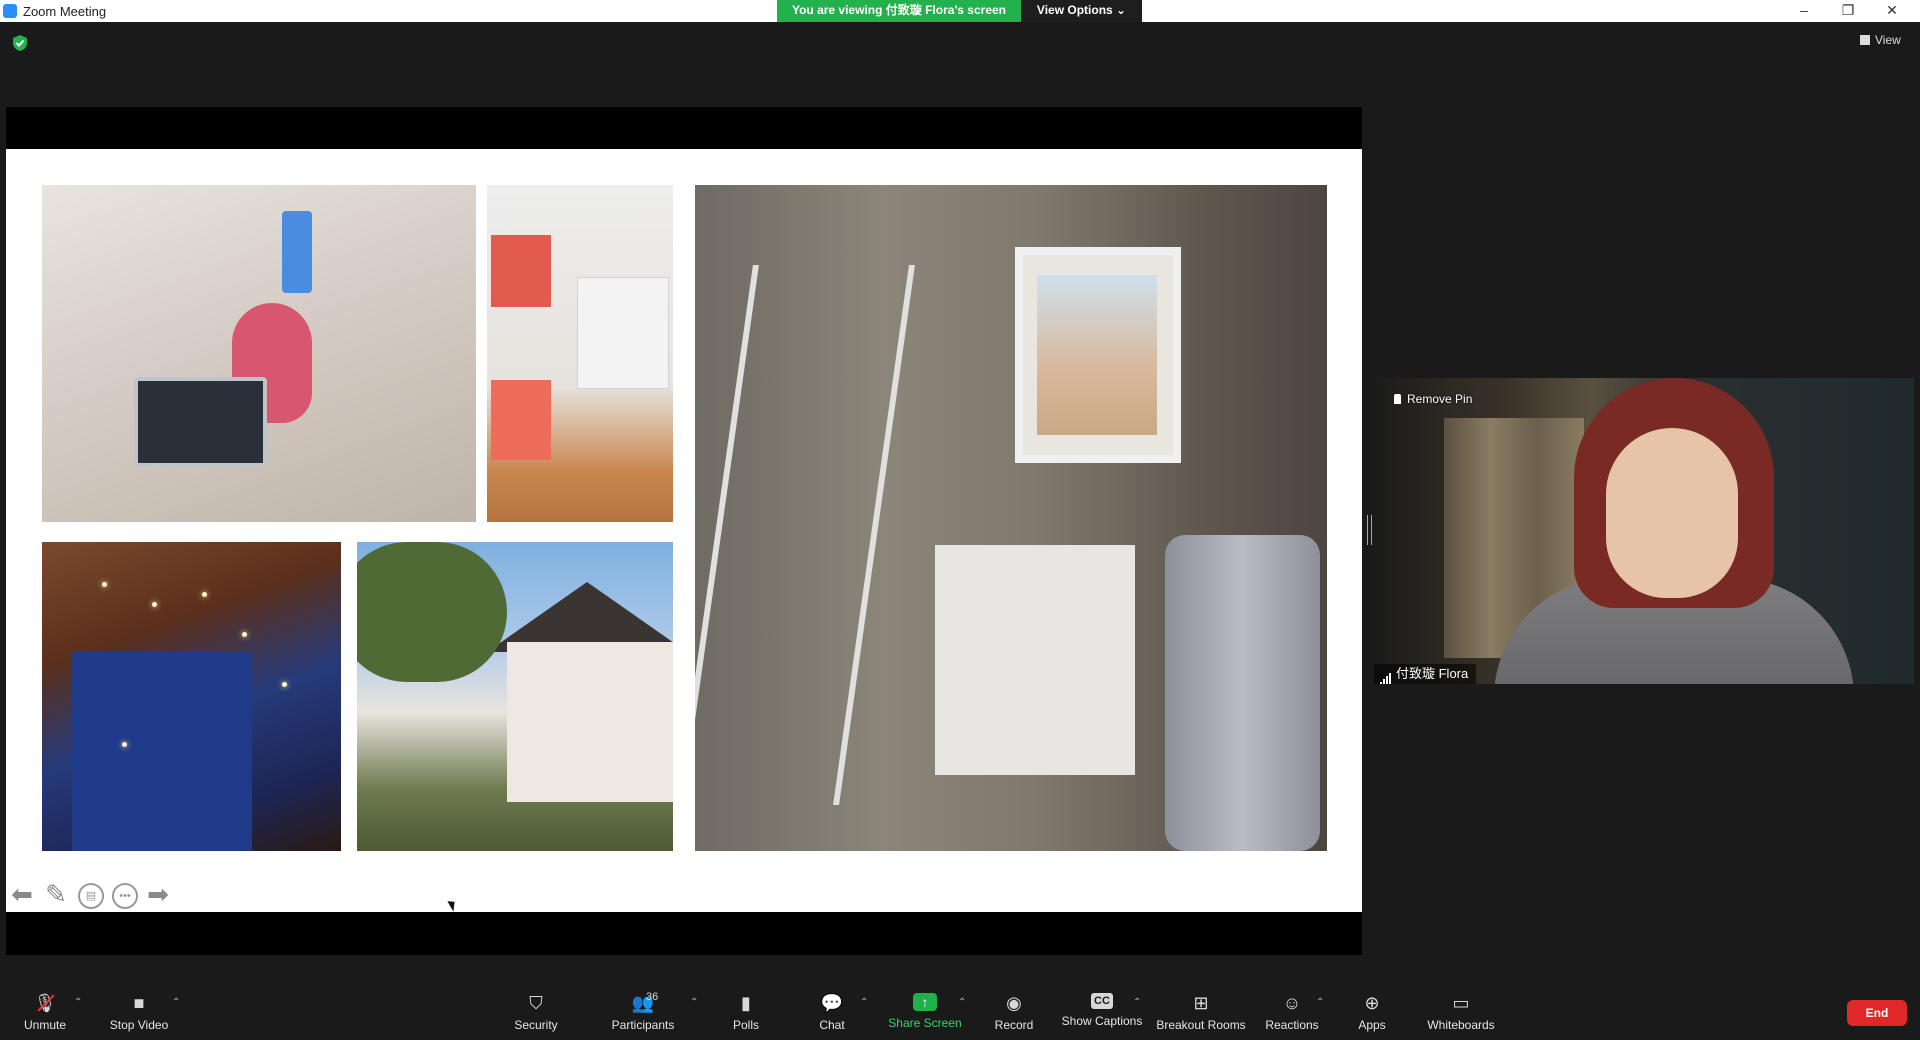  I want to click on signal-strength-icon, so click(1386, 675).